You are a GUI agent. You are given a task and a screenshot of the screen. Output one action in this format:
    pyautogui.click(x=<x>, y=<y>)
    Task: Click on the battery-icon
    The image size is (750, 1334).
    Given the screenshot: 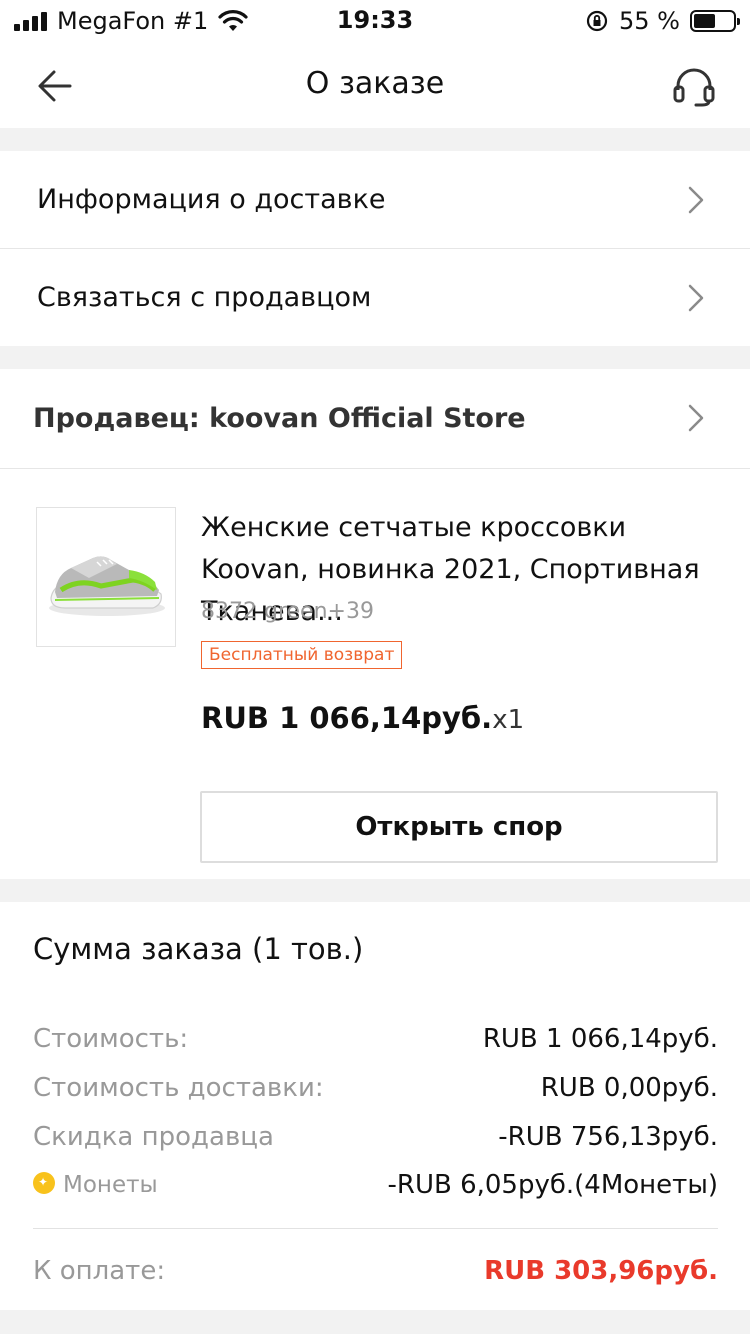 What is the action you would take?
    pyautogui.click(x=715, y=21)
    